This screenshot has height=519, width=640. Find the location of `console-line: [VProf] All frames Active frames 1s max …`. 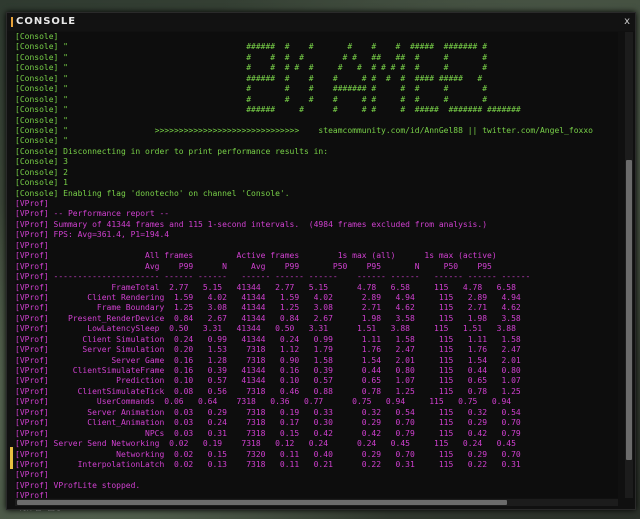

console-line: [VProf] All frames Active frames 1s max … is located at coordinates (256, 256).